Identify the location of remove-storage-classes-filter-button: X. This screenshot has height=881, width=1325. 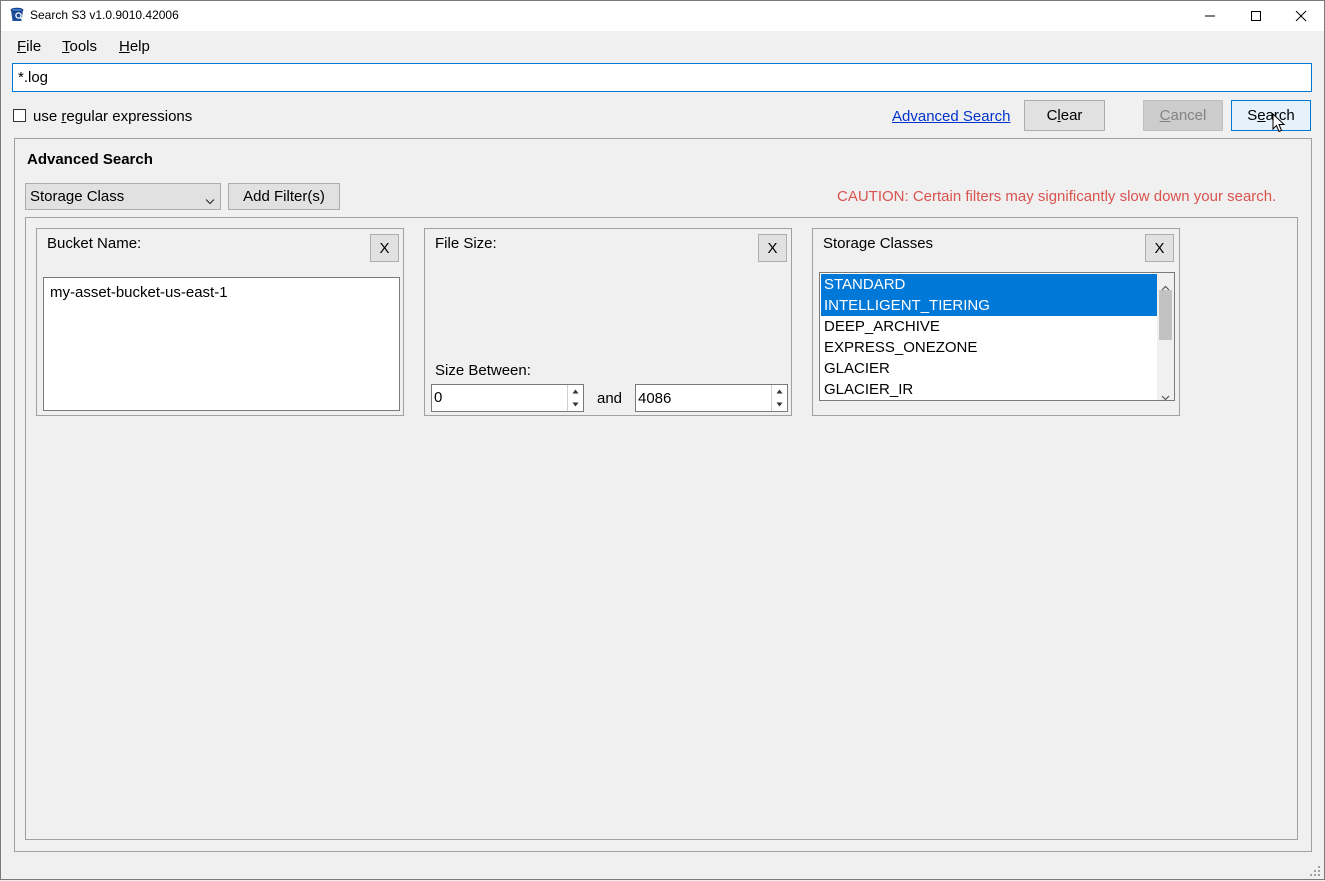
(1159, 248).